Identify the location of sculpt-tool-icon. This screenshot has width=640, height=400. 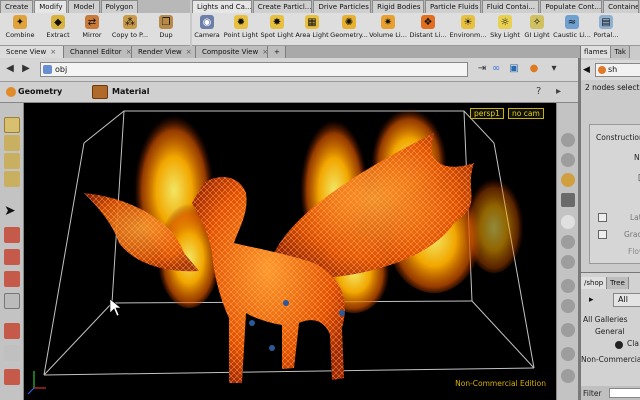
(12, 353).